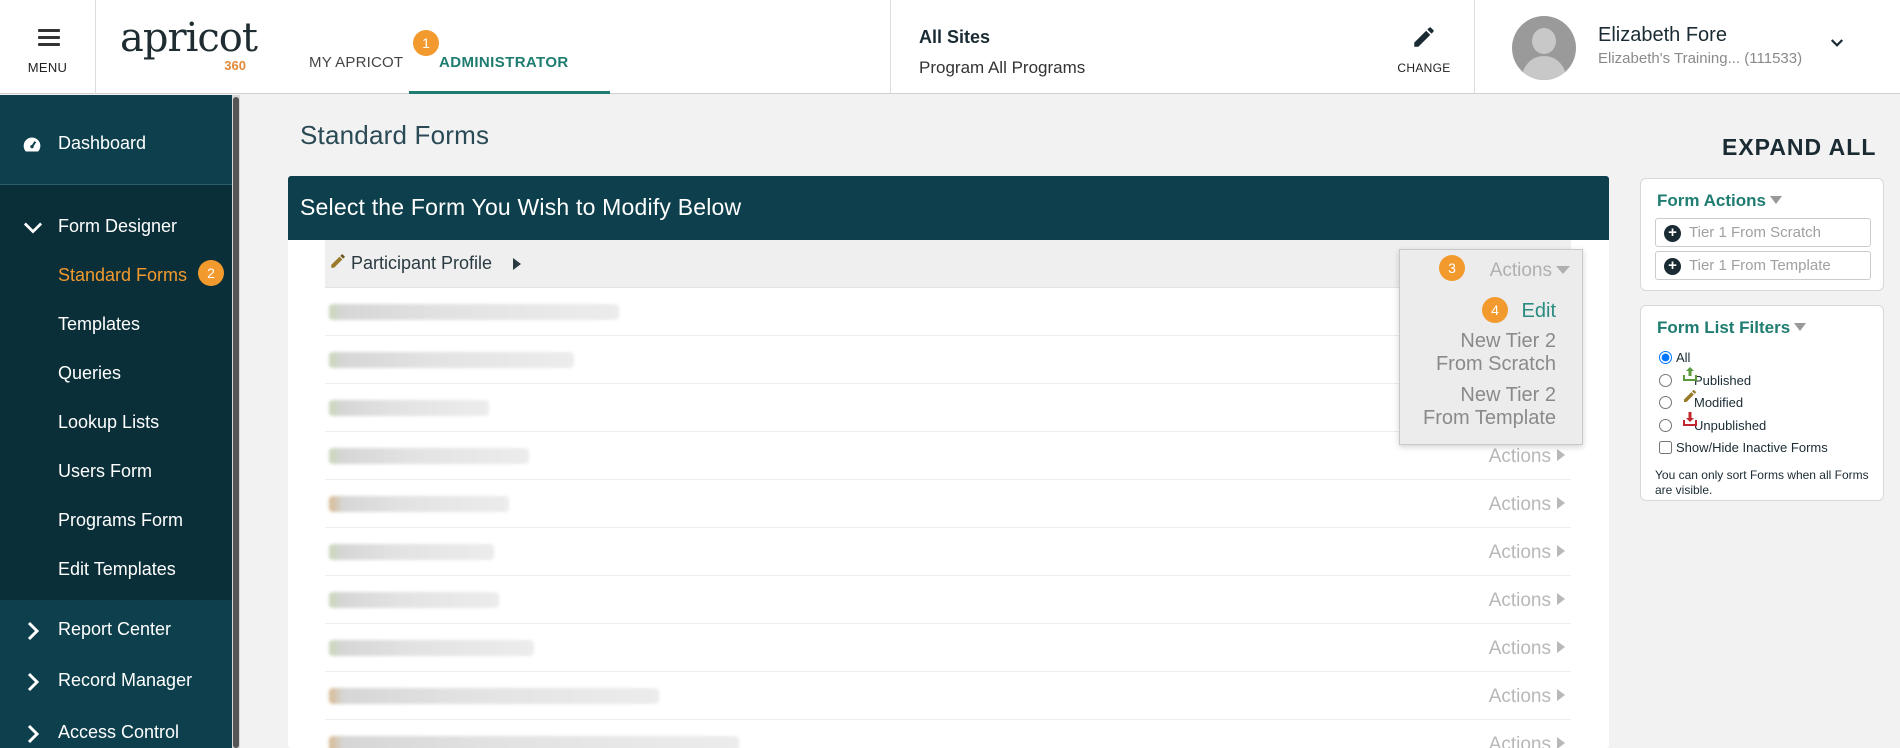 This screenshot has width=1900, height=748. I want to click on tier1-from-scratch-button: + Tier 1 From Scratch, so click(1763, 232).